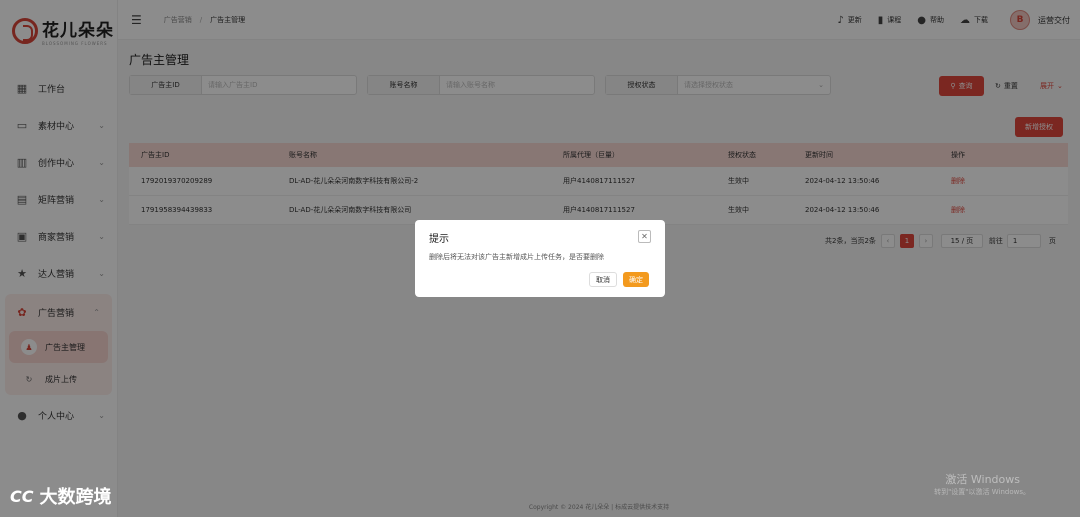 This screenshot has width=1080, height=517. Describe the element at coordinates (516, 257) in the screenshot. I see `dialog-message: 删除后将无法对该广告主新增成片上传任务，是否要删除` at that location.